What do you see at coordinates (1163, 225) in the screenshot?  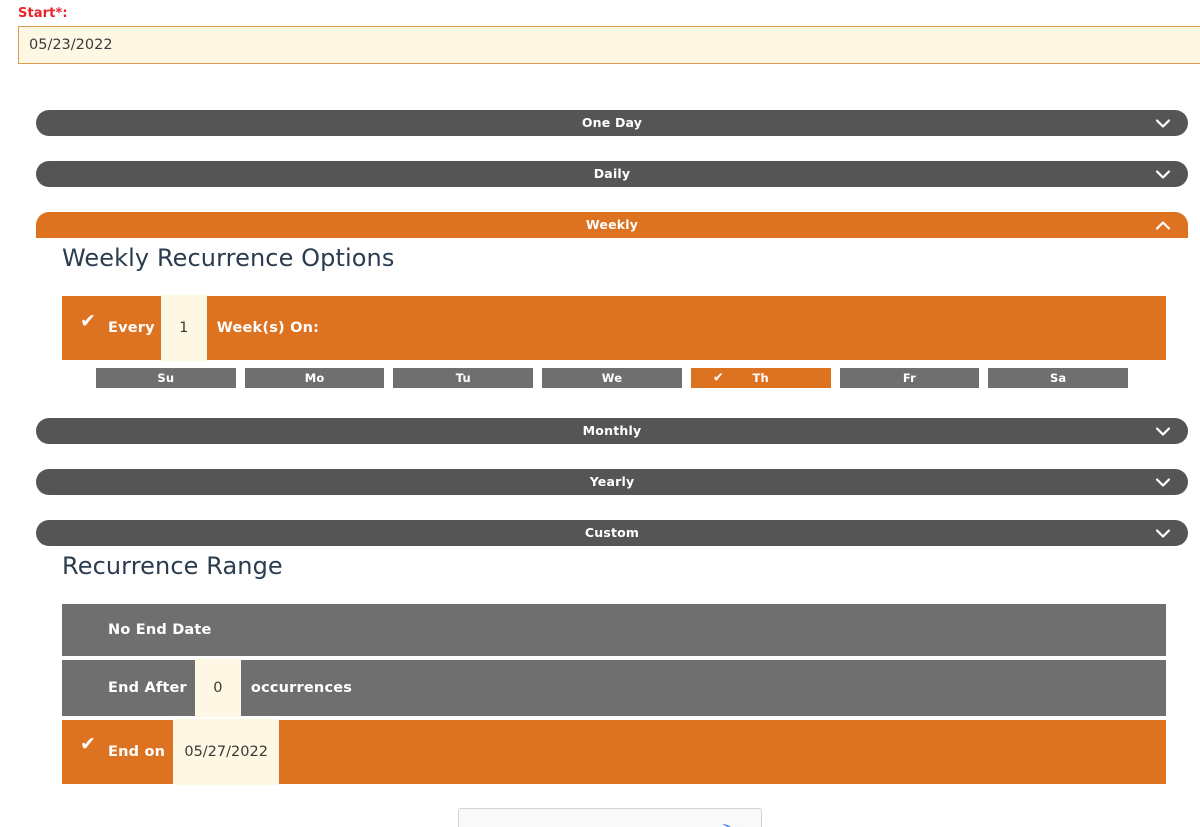 I see `chevron-up-icon` at bounding box center [1163, 225].